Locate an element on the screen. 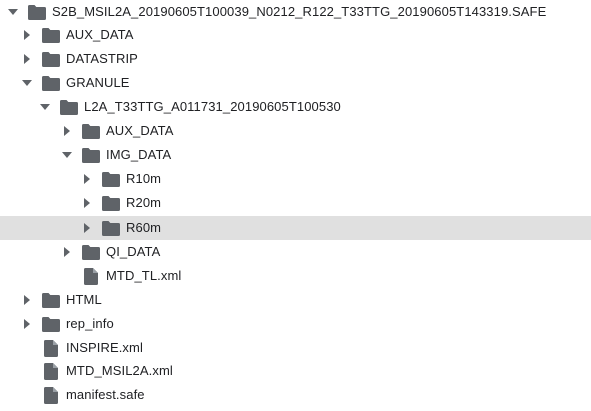  tree-item-label: R20m is located at coordinates (144, 202).